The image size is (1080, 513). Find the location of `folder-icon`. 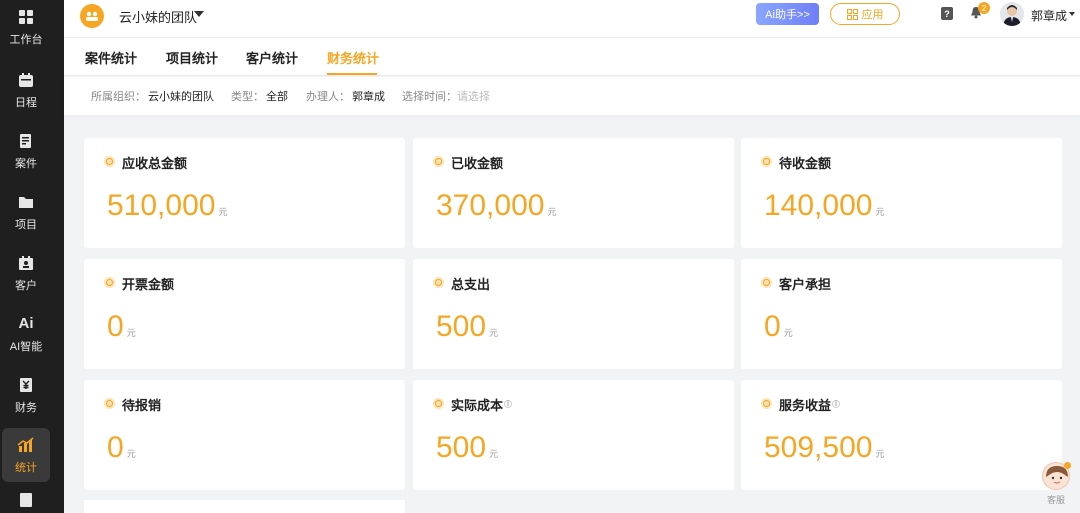

folder-icon is located at coordinates (26, 202).